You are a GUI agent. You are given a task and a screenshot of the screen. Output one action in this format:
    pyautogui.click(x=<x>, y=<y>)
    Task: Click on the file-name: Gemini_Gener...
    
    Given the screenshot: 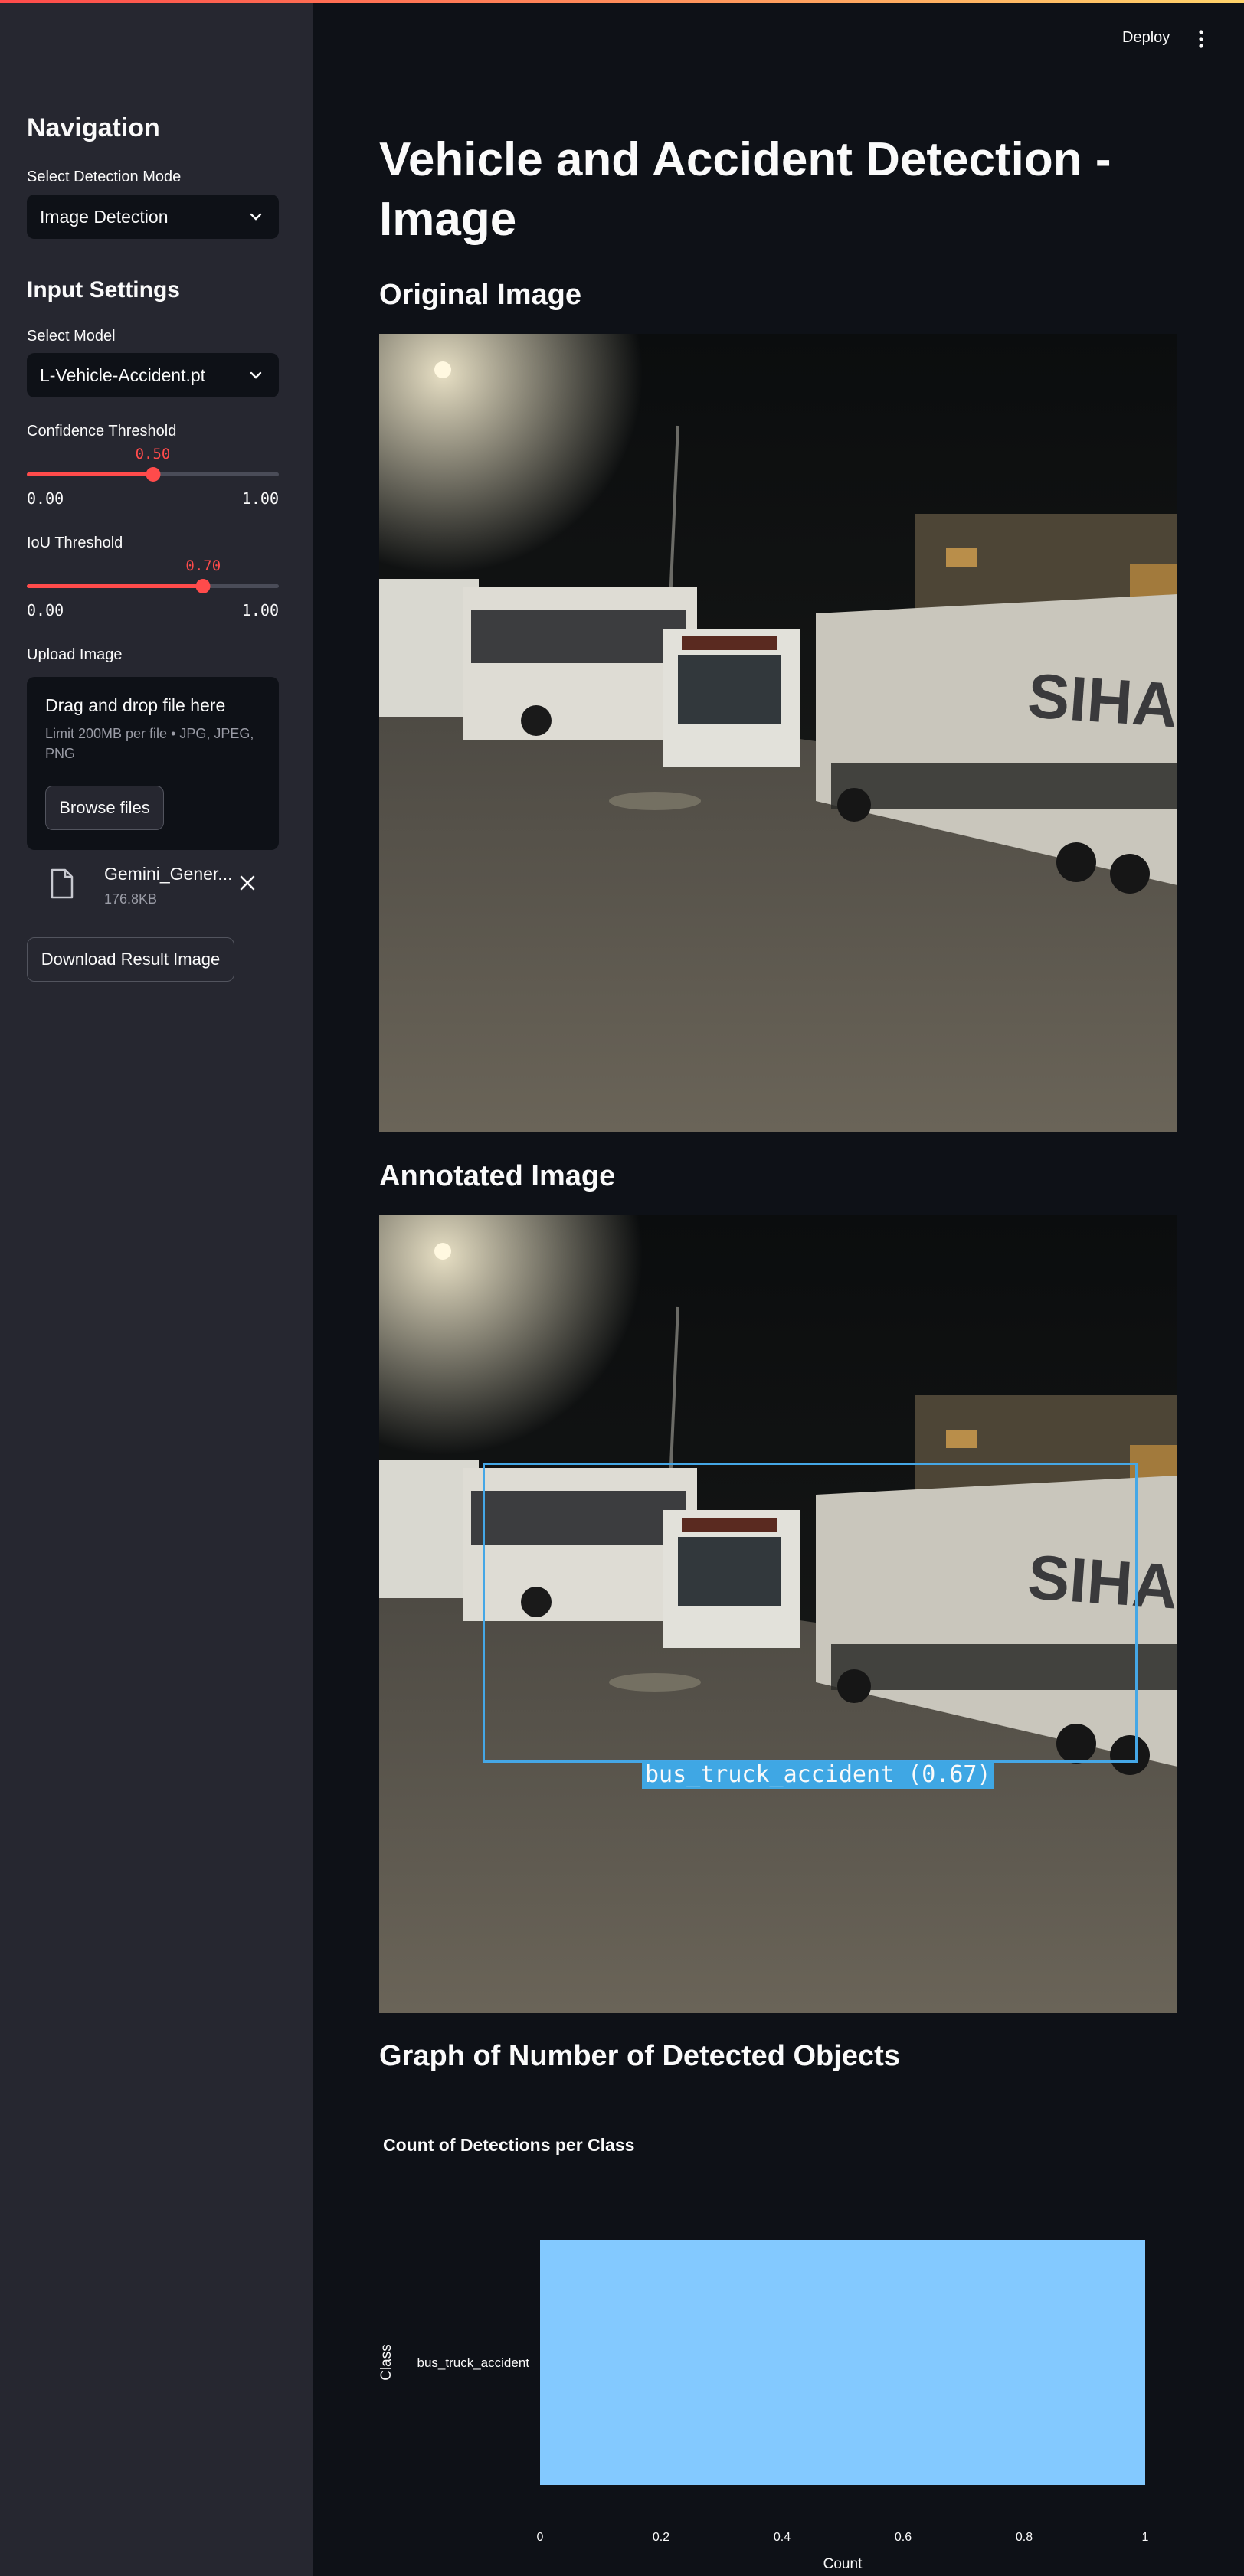 What is the action you would take?
    pyautogui.click(x=168, y=874)
    